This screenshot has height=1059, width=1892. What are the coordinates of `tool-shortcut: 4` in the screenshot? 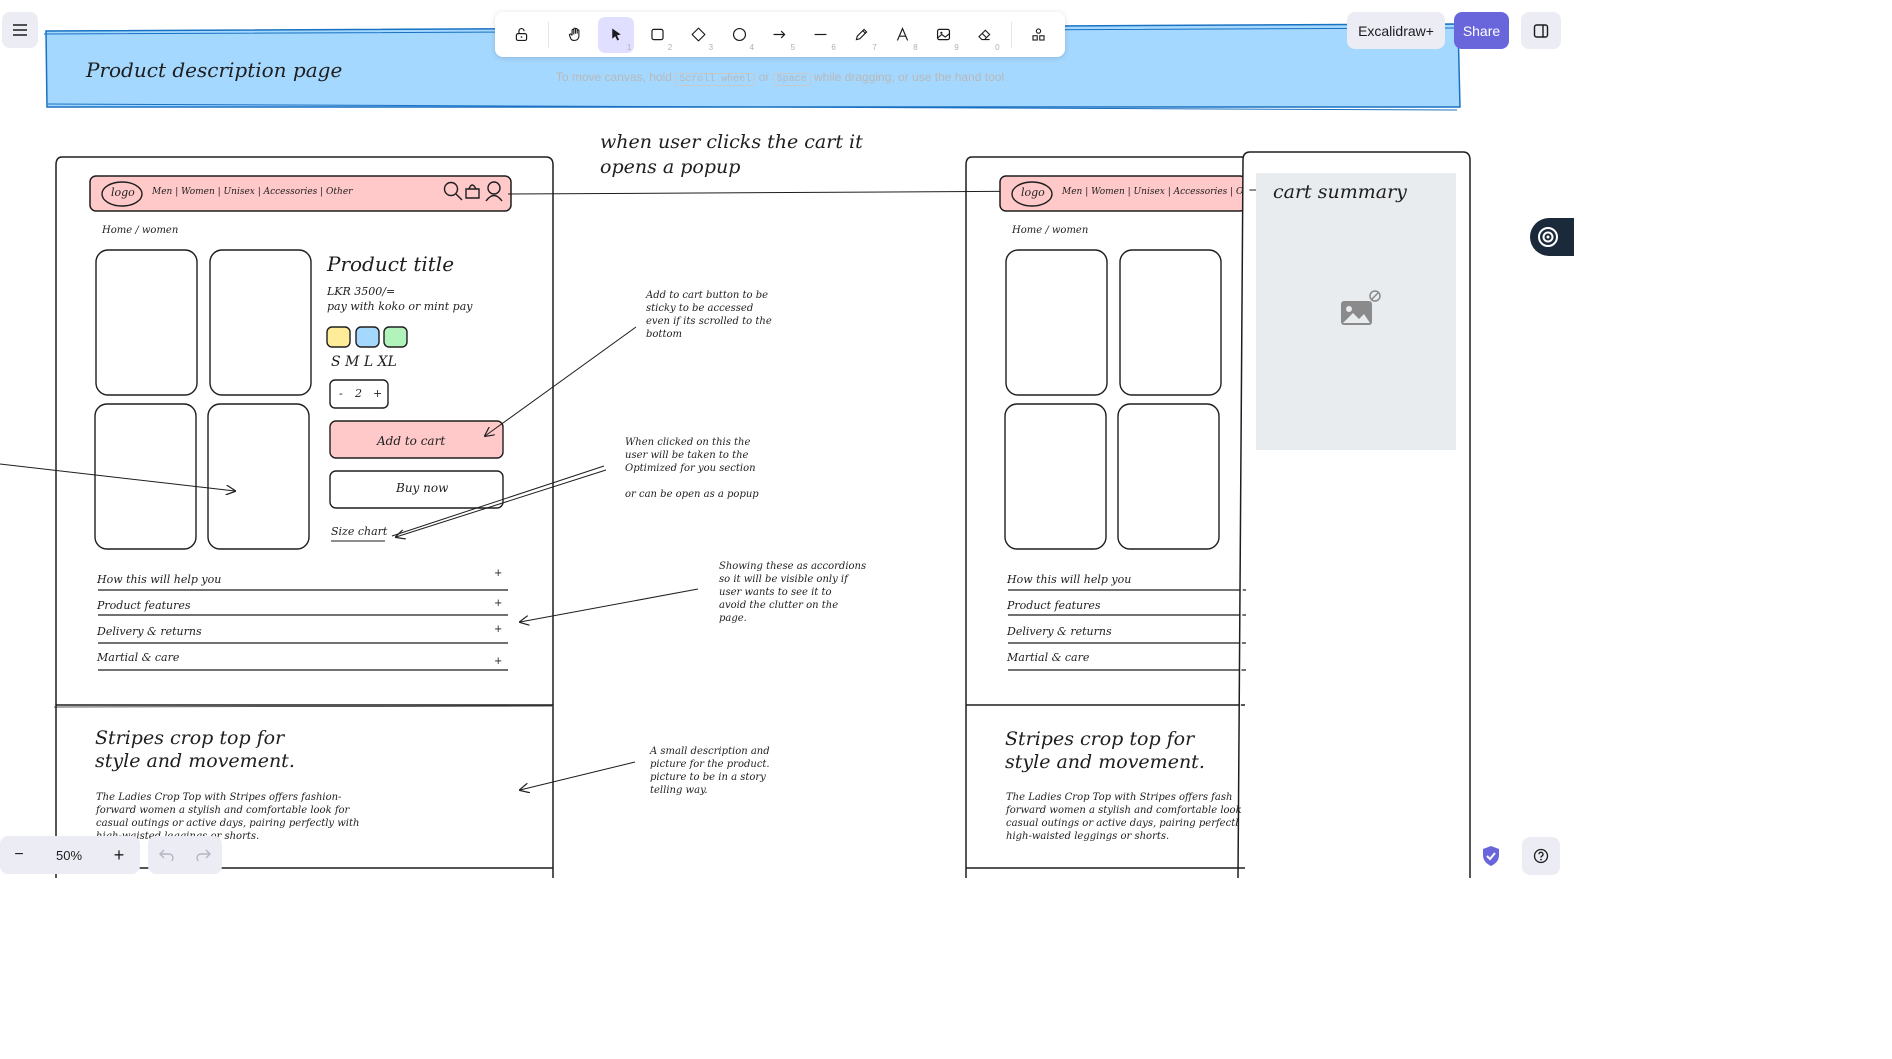 It's located at (752, 47).